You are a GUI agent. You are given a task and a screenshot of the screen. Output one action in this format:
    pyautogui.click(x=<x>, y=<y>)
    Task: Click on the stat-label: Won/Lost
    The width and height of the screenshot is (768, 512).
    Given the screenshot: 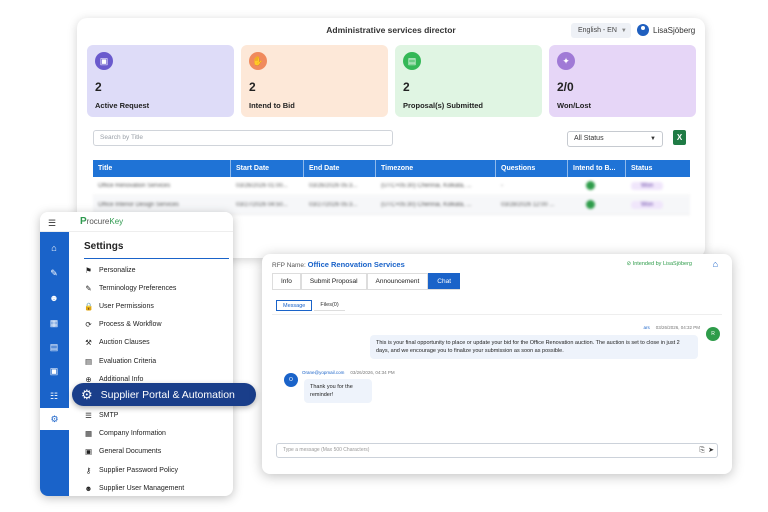 What is the action you would take?
    pyautogui.click(x=574, y=105)
    